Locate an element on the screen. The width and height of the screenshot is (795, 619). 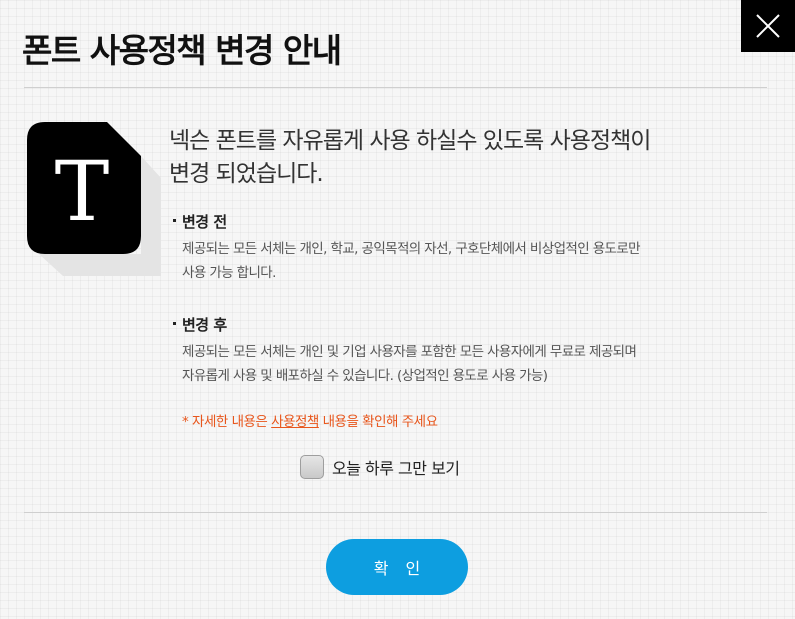
before-line-2: 사용 가능 합니다. is located at coordinates (229, 273).